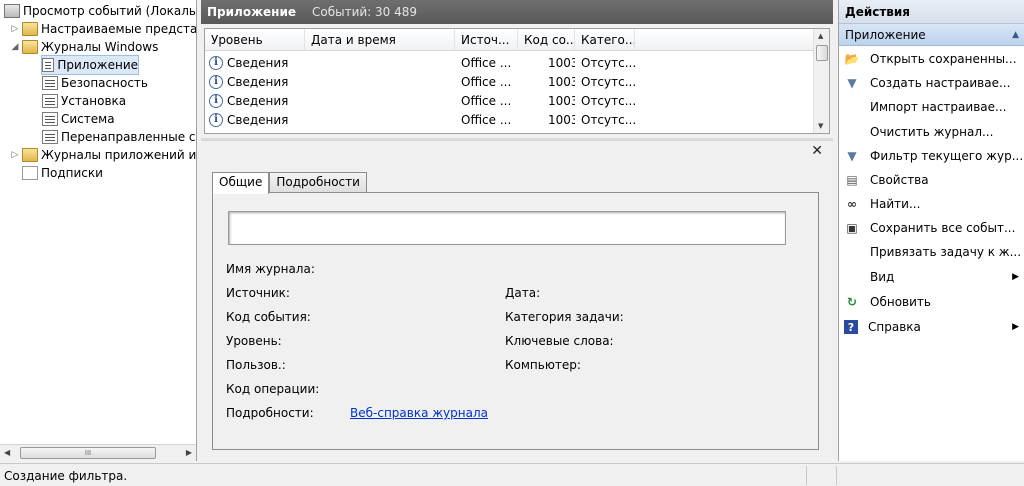  What do you see at coordinates (931, 12) in the screenshot?
I see `actions-title: Действия` at bounding box center [931, 12].